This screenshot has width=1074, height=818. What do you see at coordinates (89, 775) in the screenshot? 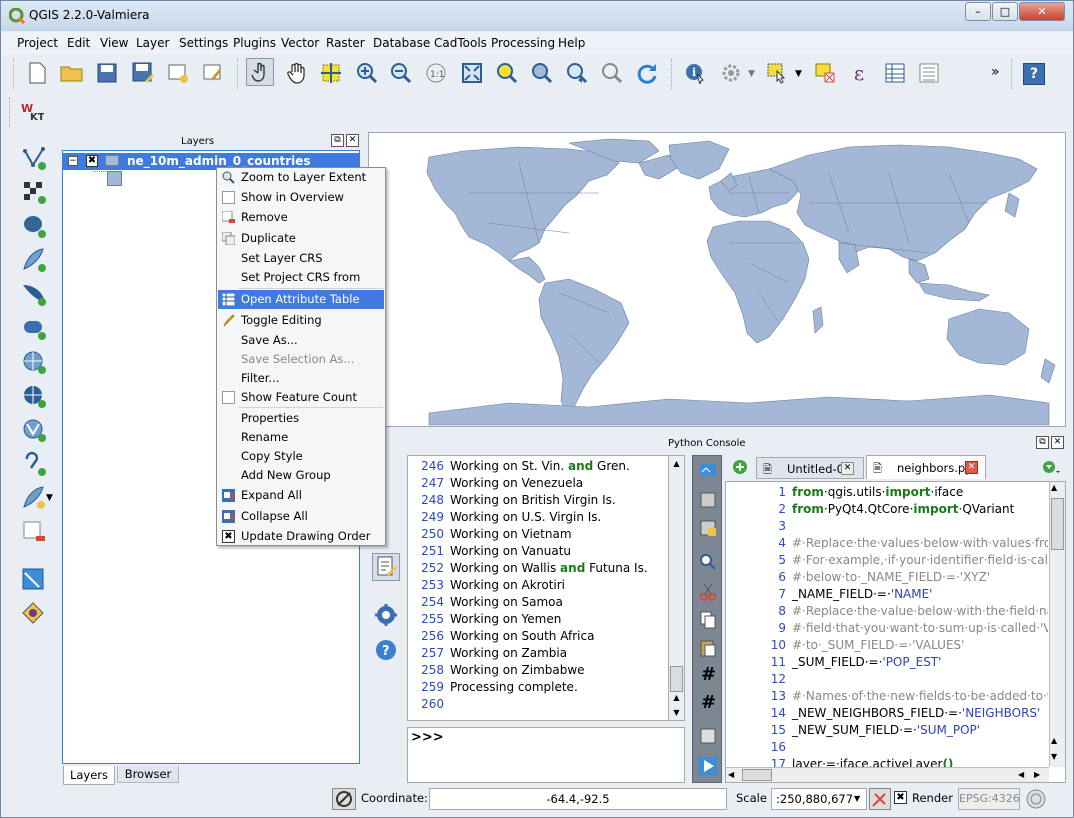
I see `tab-layers: Layers` at bounding box center [89, 775].